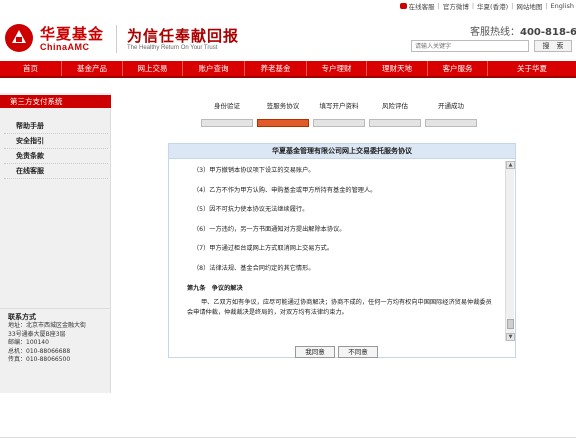  I want to click on step-account-info: 填写开户资料, so click(339, 113).